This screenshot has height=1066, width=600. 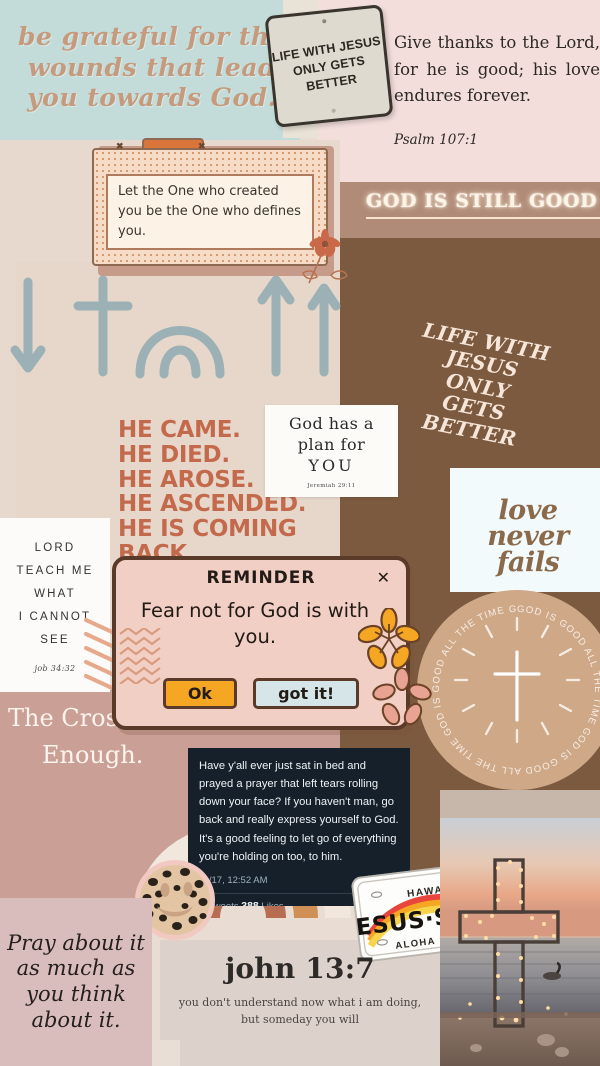 What do you see at coordinates (331, 466) in the screenshot?
I see `plan-line-3: YOU` at bounding box center [331, 466].